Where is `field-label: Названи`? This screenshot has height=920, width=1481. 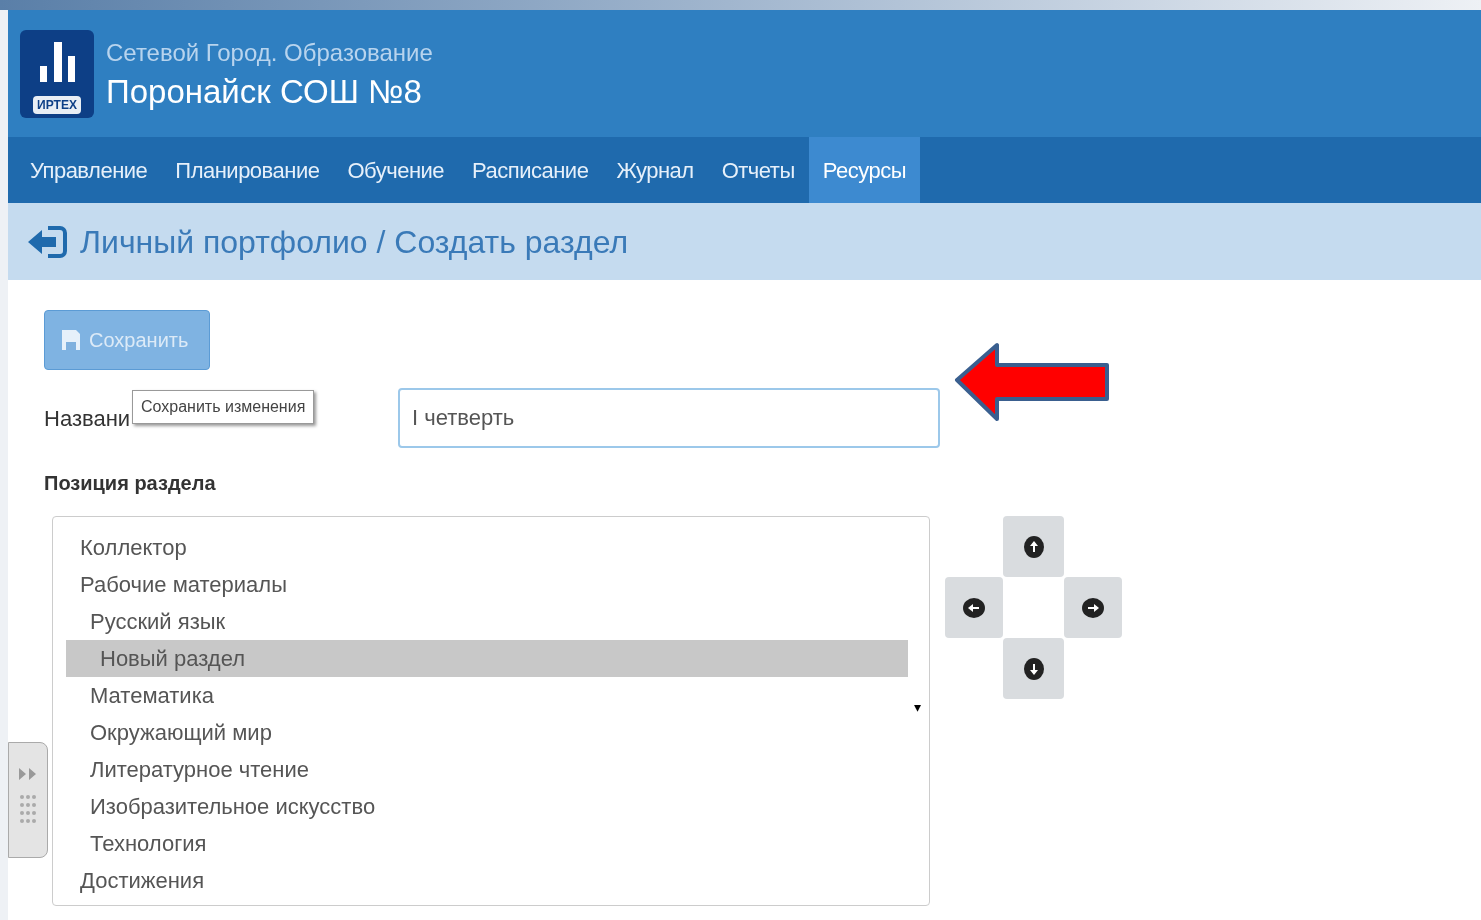 field-label: Названи is located at coordinates (87, 418).